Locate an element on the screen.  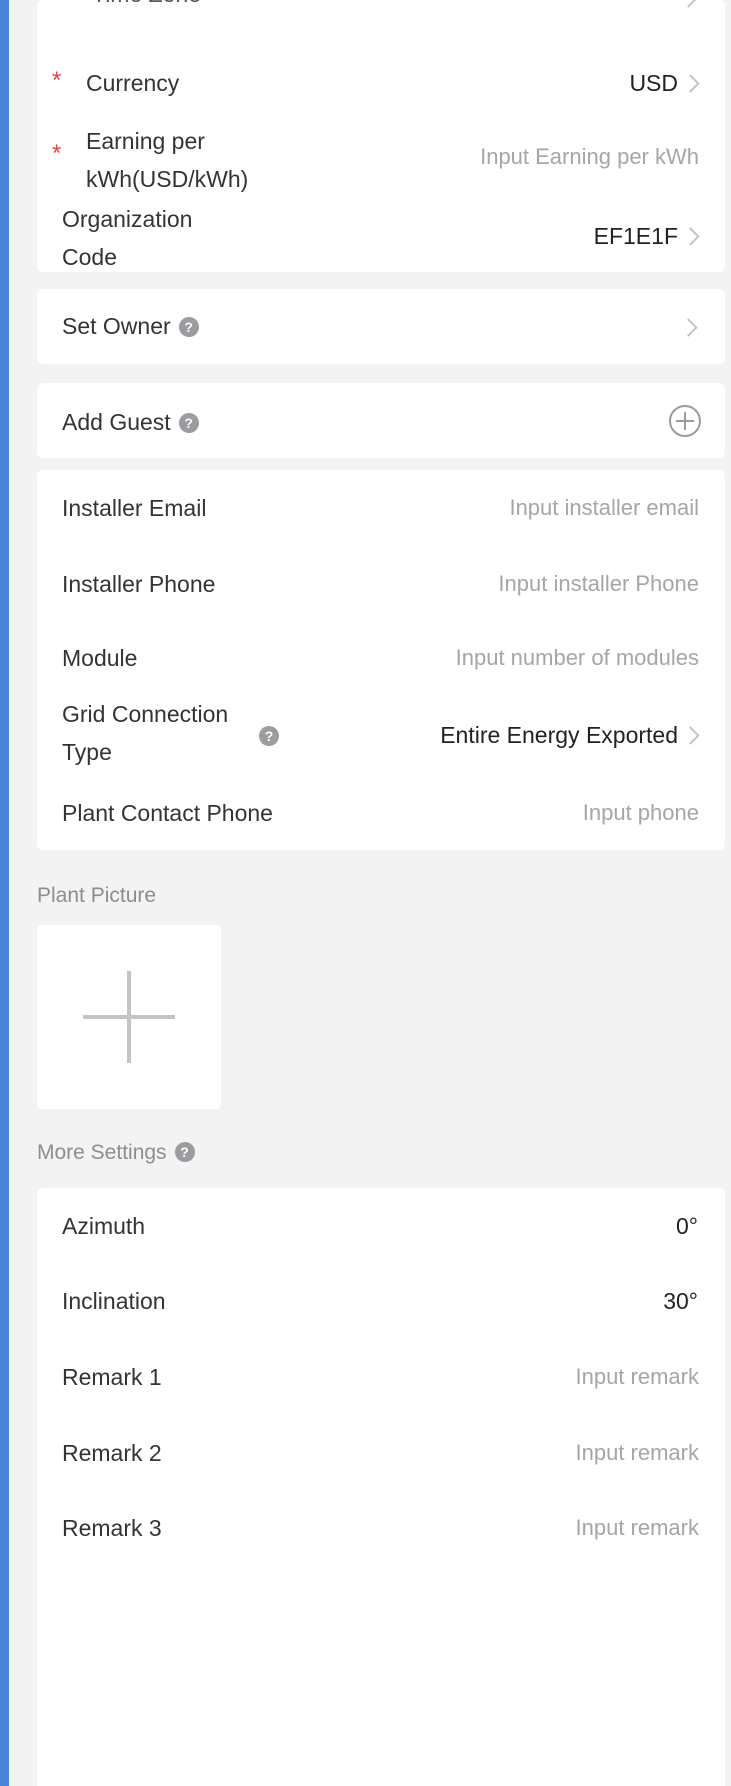
add-guest-card: Add Guest? is located at coordinates (381, 420).